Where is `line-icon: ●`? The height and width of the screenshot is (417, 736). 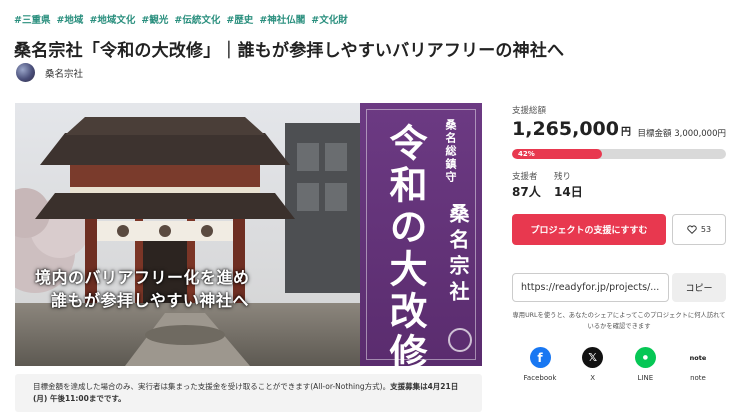
line-icon: ● is located at coordinates (645, 357).